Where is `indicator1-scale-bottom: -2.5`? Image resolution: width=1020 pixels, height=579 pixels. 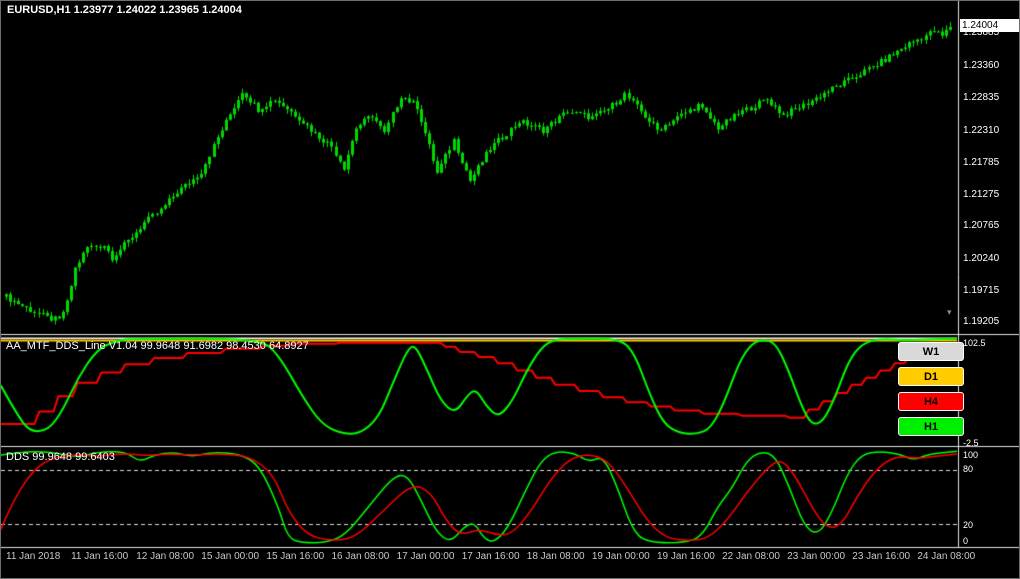
indicator1-scale-bottom: -2.5 is located at coordinates (971, 443).